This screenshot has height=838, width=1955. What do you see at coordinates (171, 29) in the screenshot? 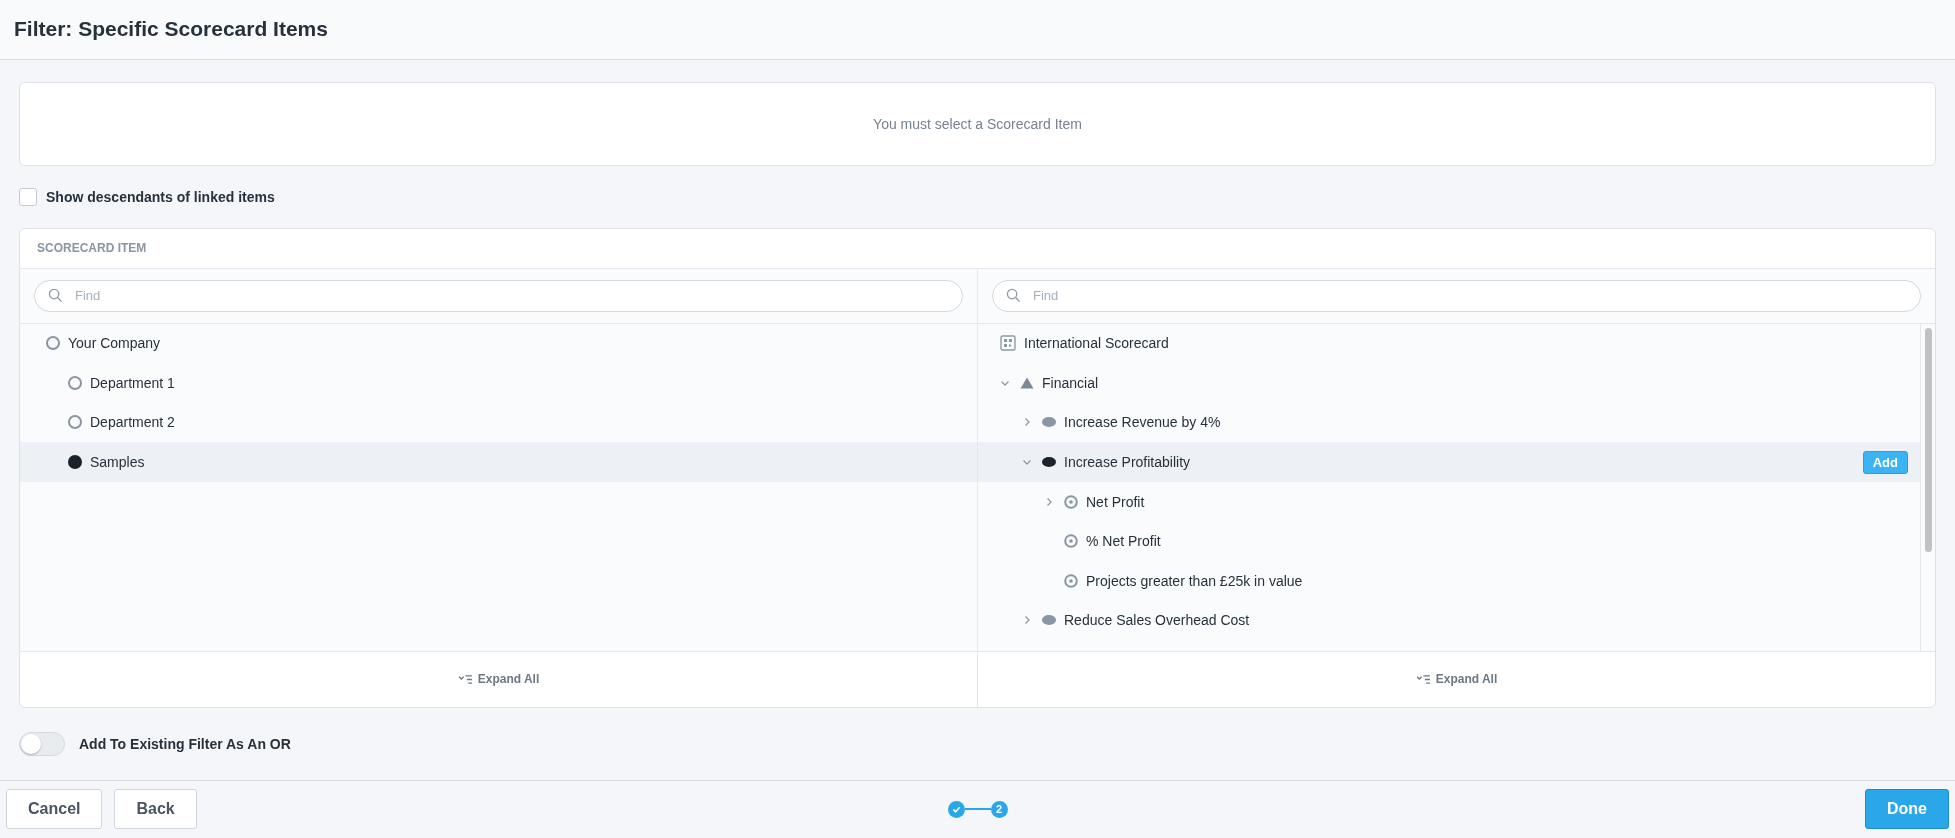
I see `dialog-title: Filter: Specific Scorecard Items` at bounding box center [171, 29].